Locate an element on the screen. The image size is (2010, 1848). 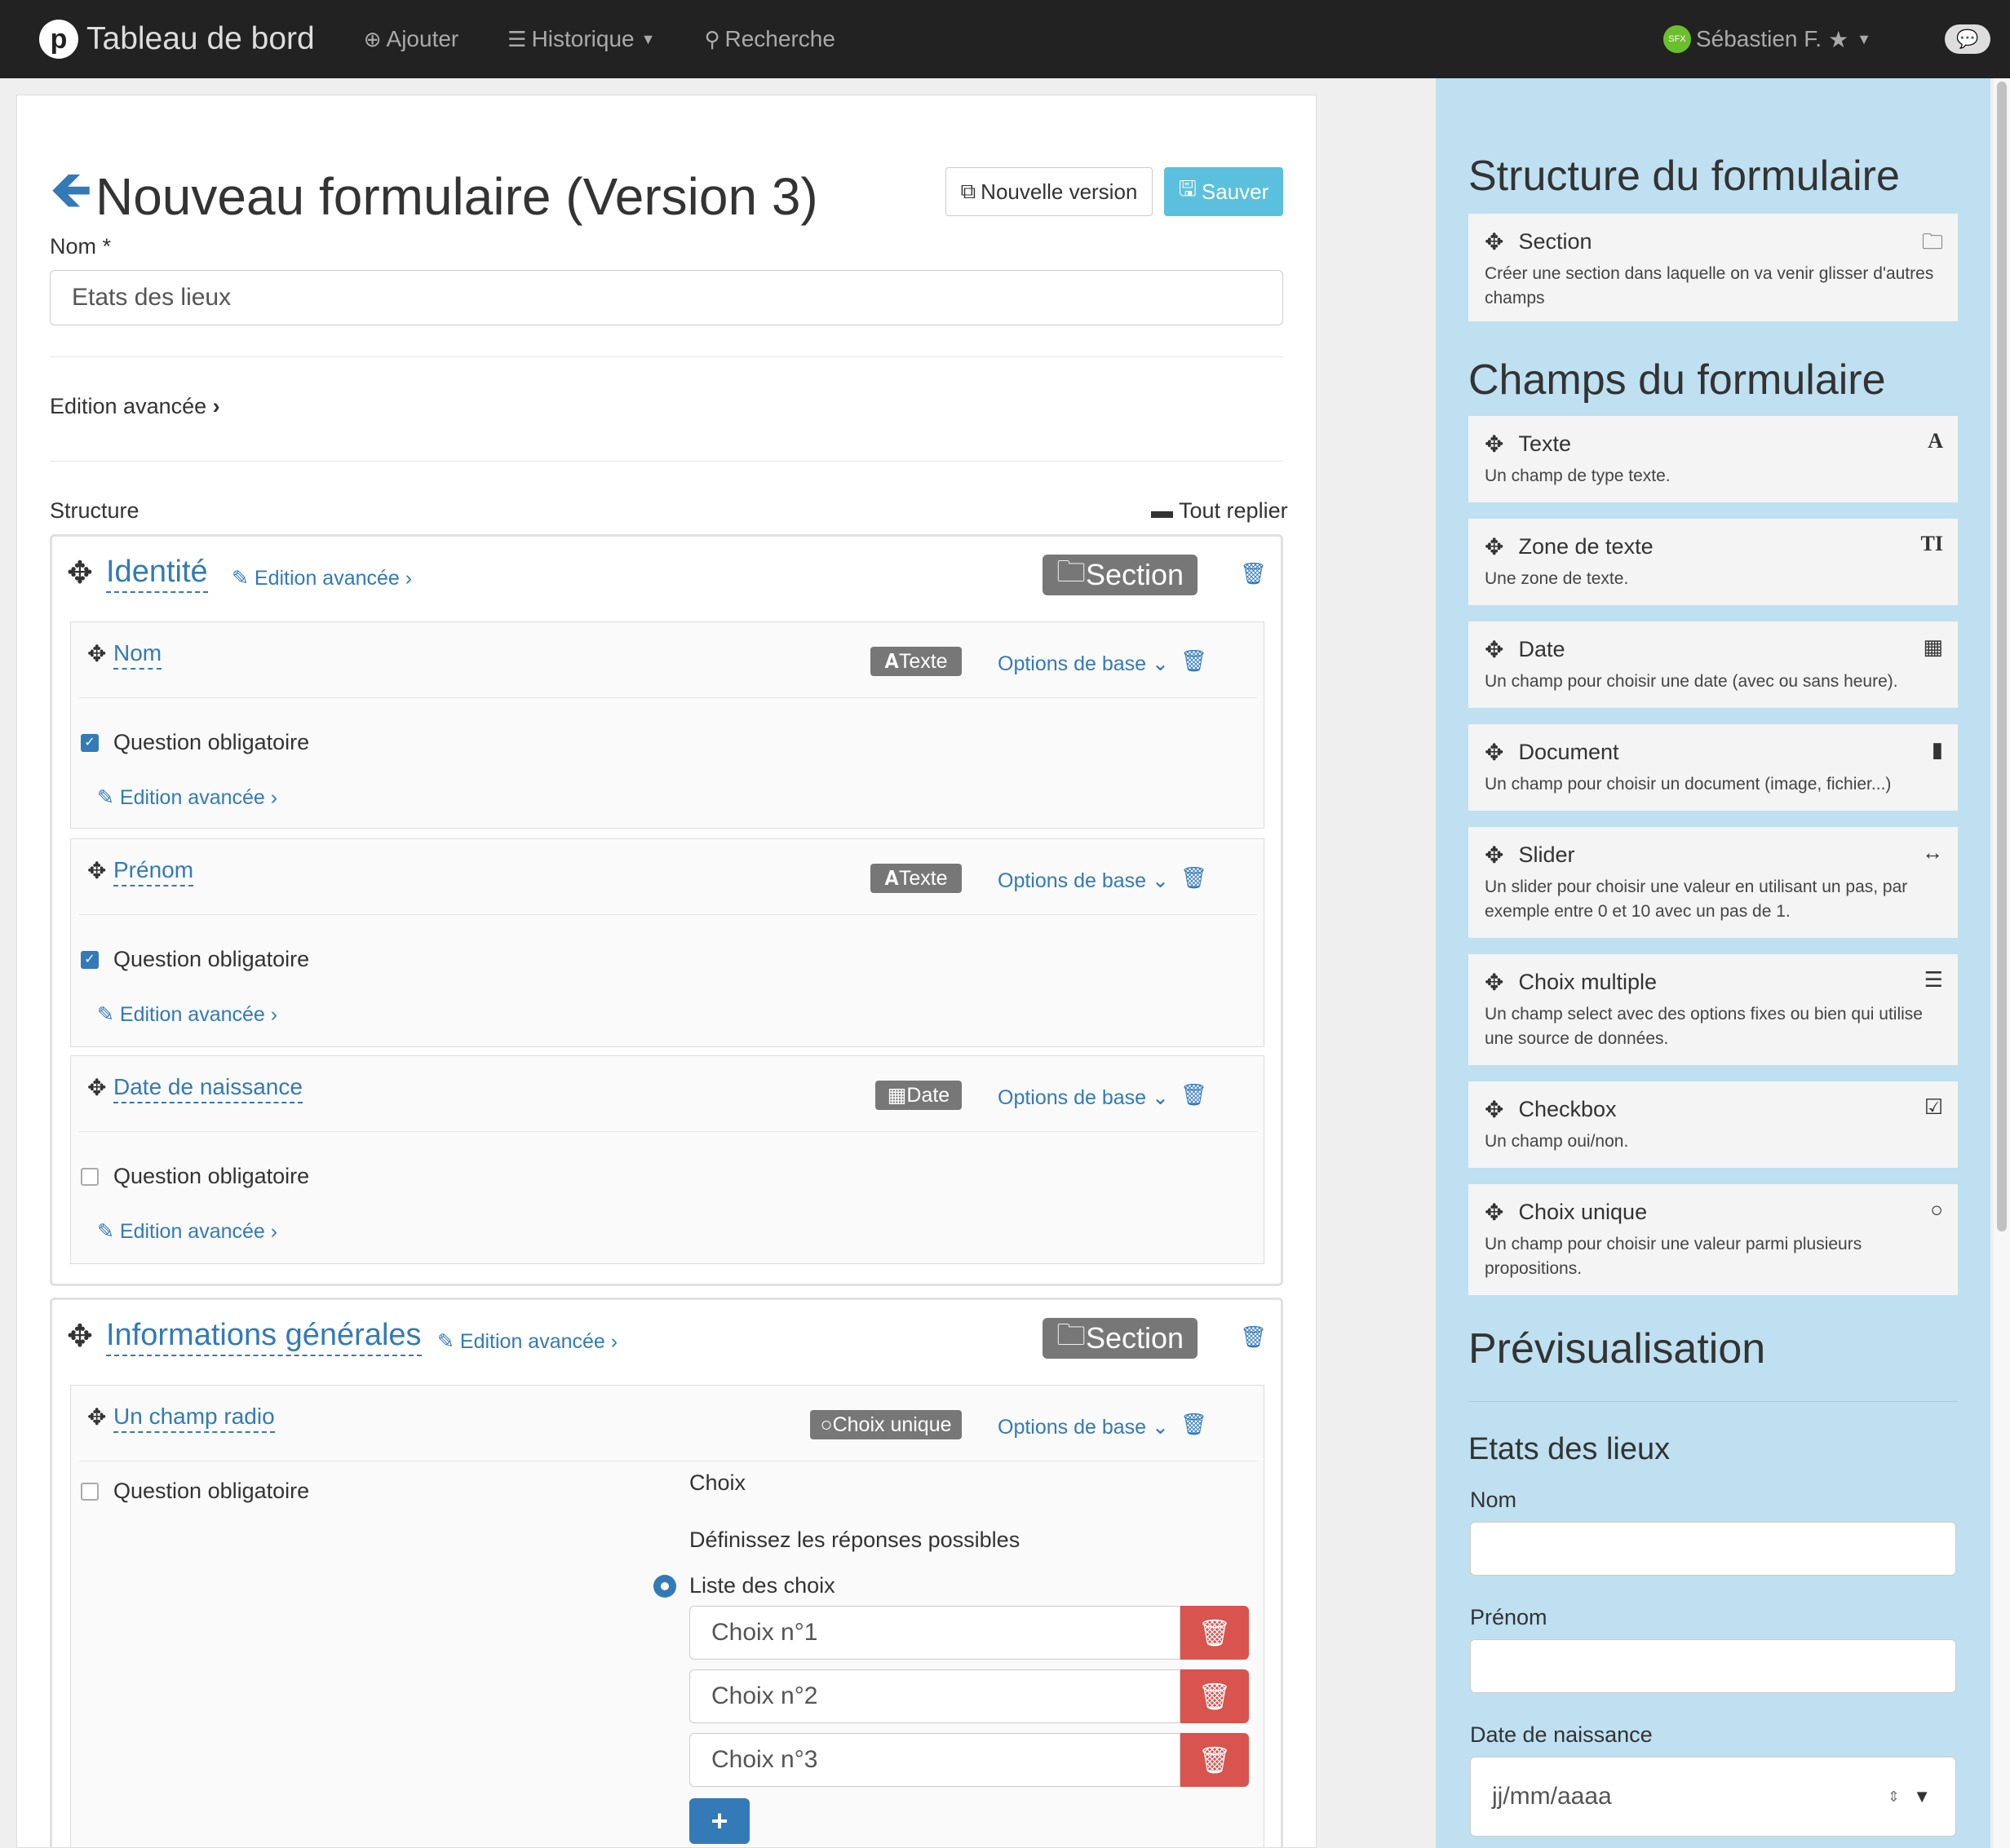
palette-texte: ✥ Texte Un champ de type texte. A is located at coordinates (1713, 459).